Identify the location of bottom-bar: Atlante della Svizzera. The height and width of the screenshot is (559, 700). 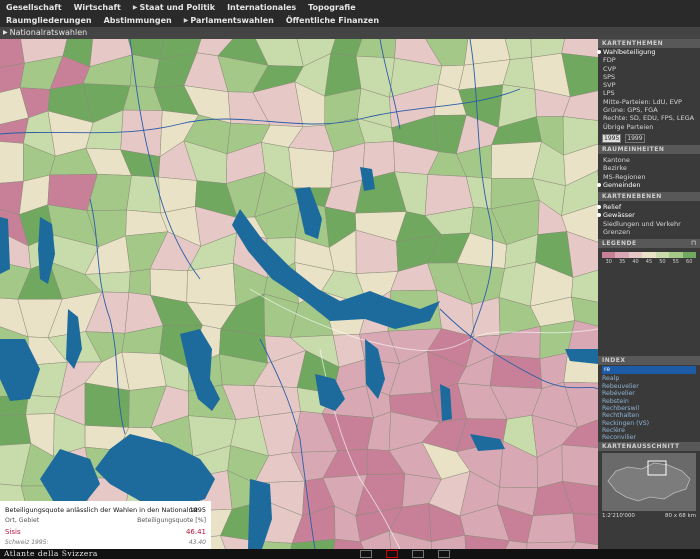
(350, 554).